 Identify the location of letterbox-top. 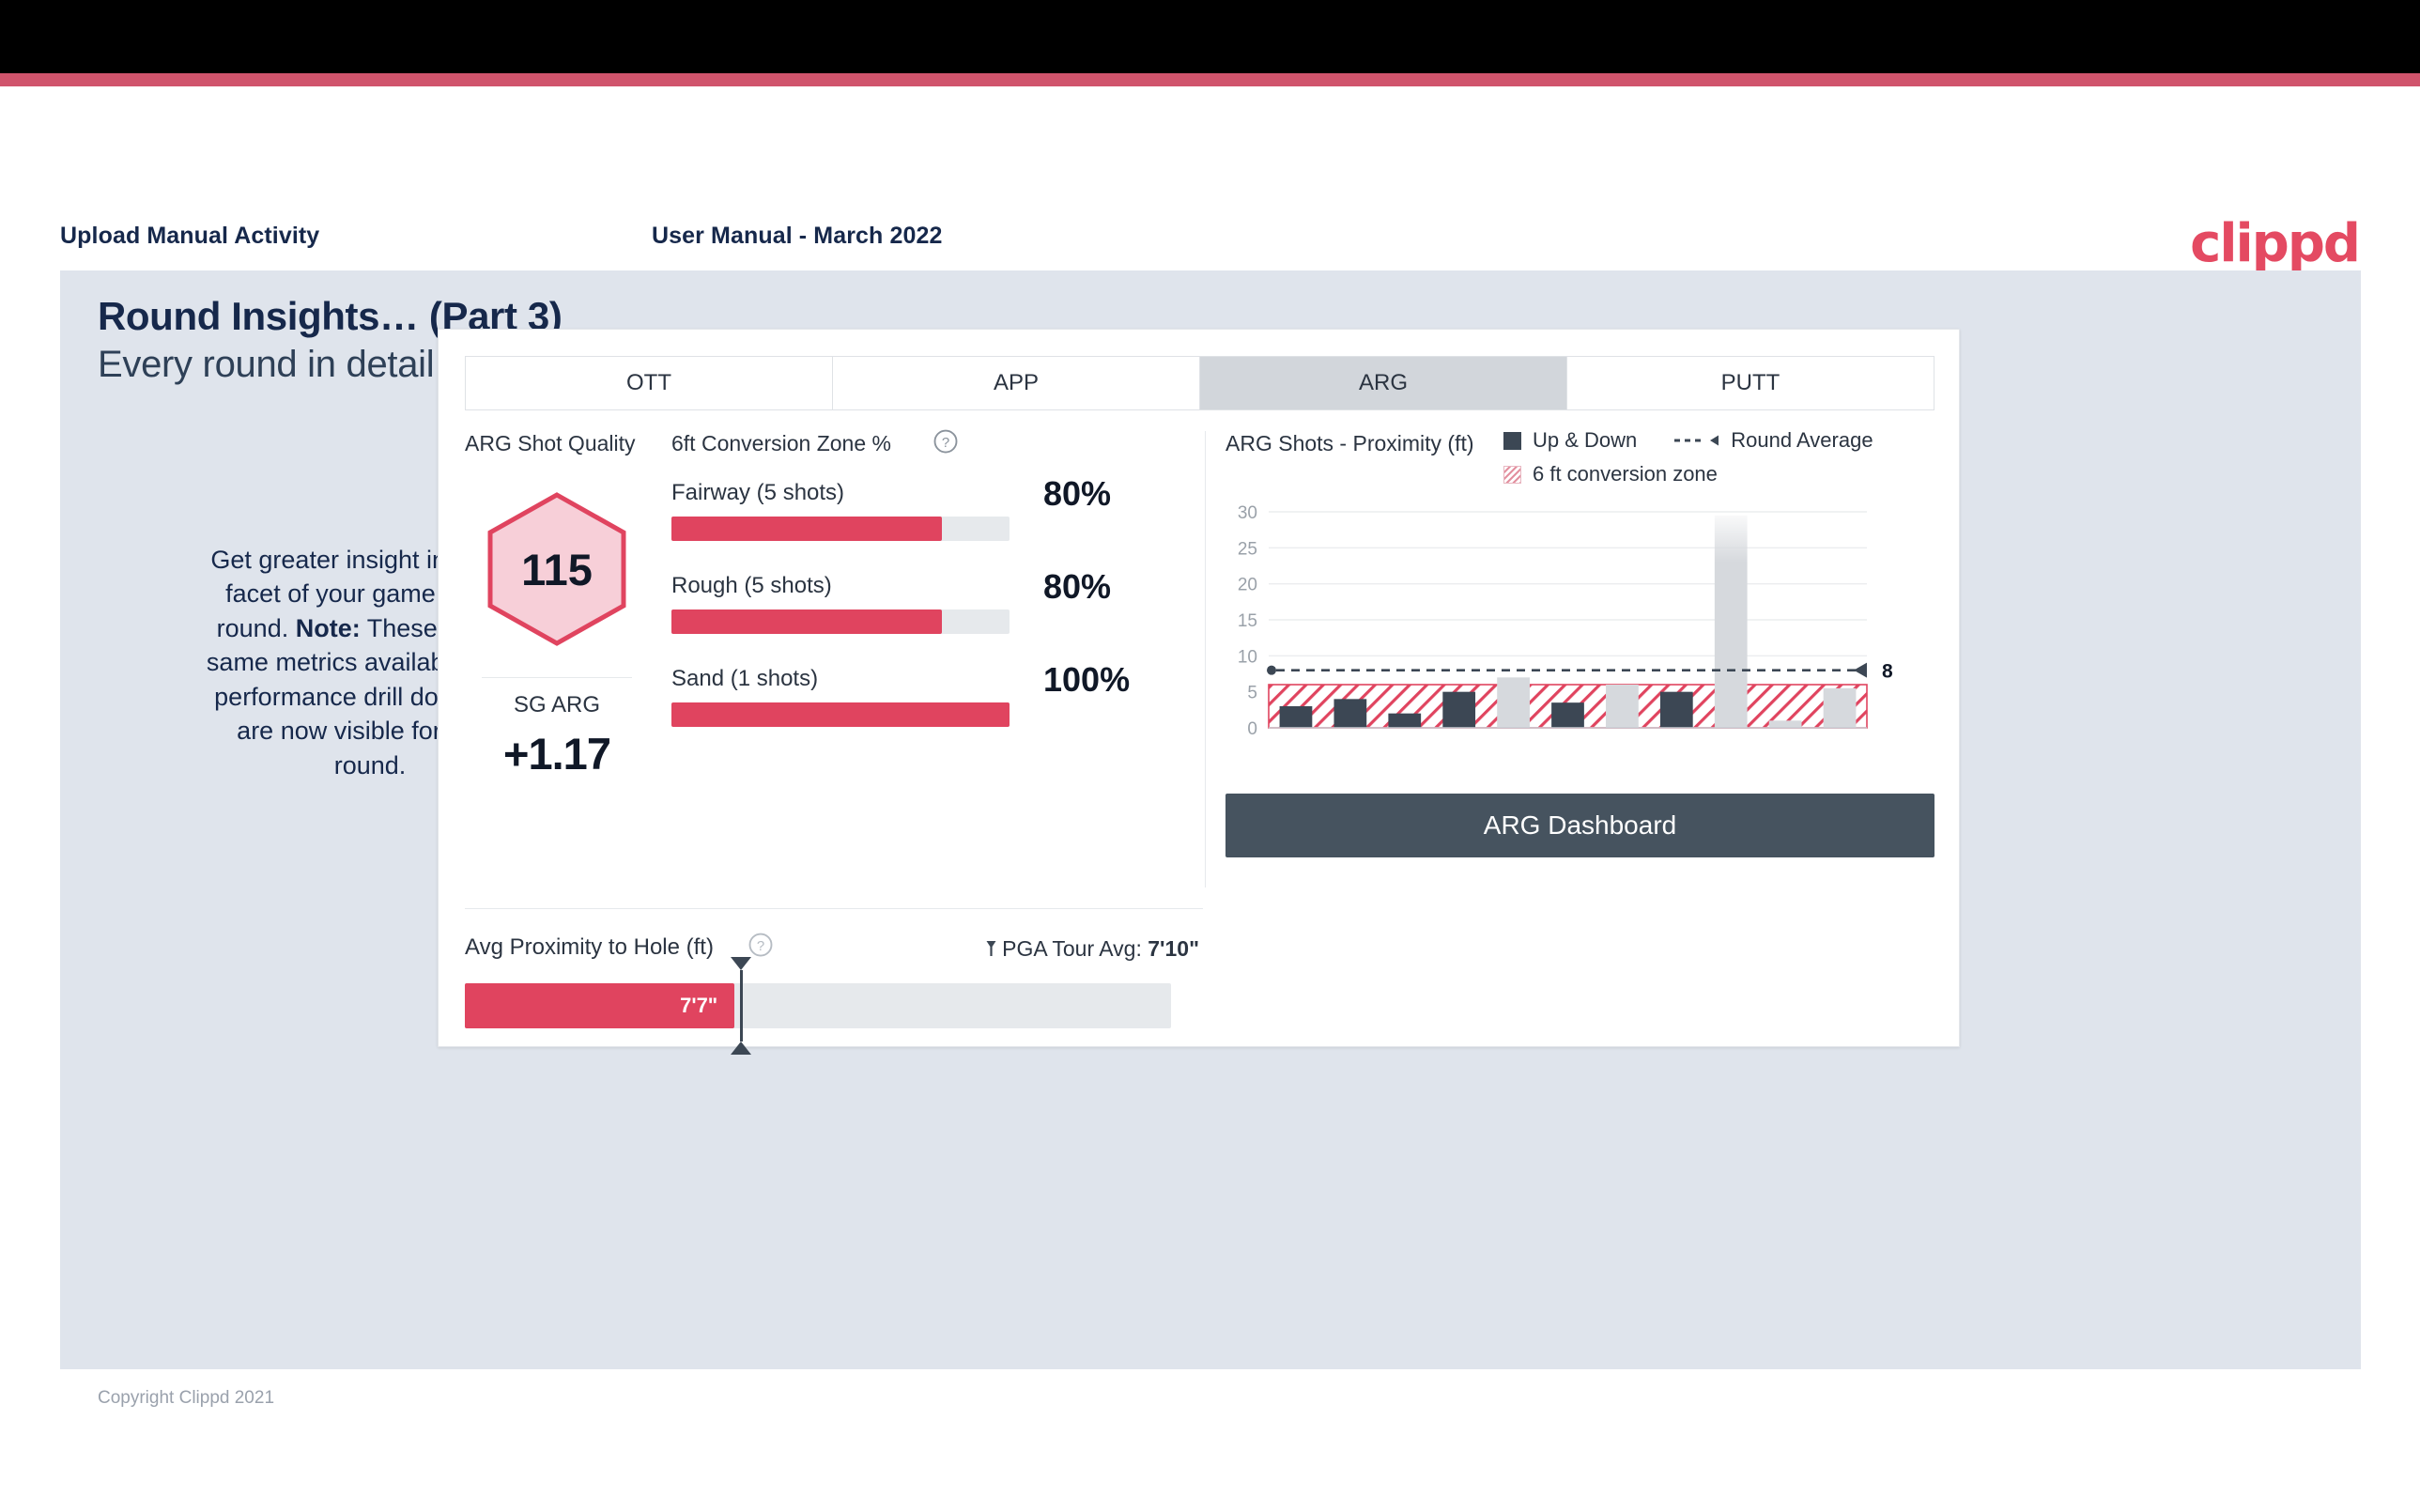
(1210, 36).